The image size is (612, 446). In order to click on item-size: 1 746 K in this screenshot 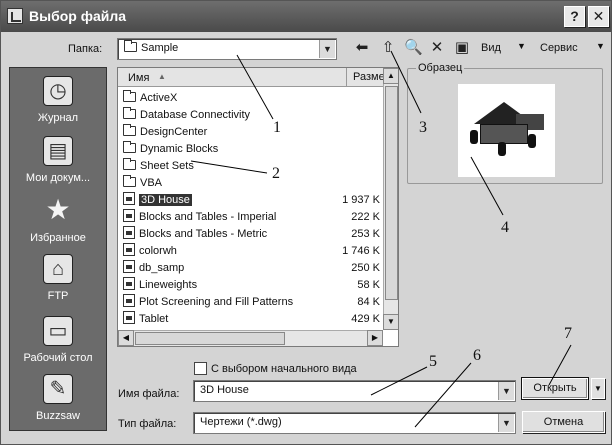, I will do `click(361, 251)`.